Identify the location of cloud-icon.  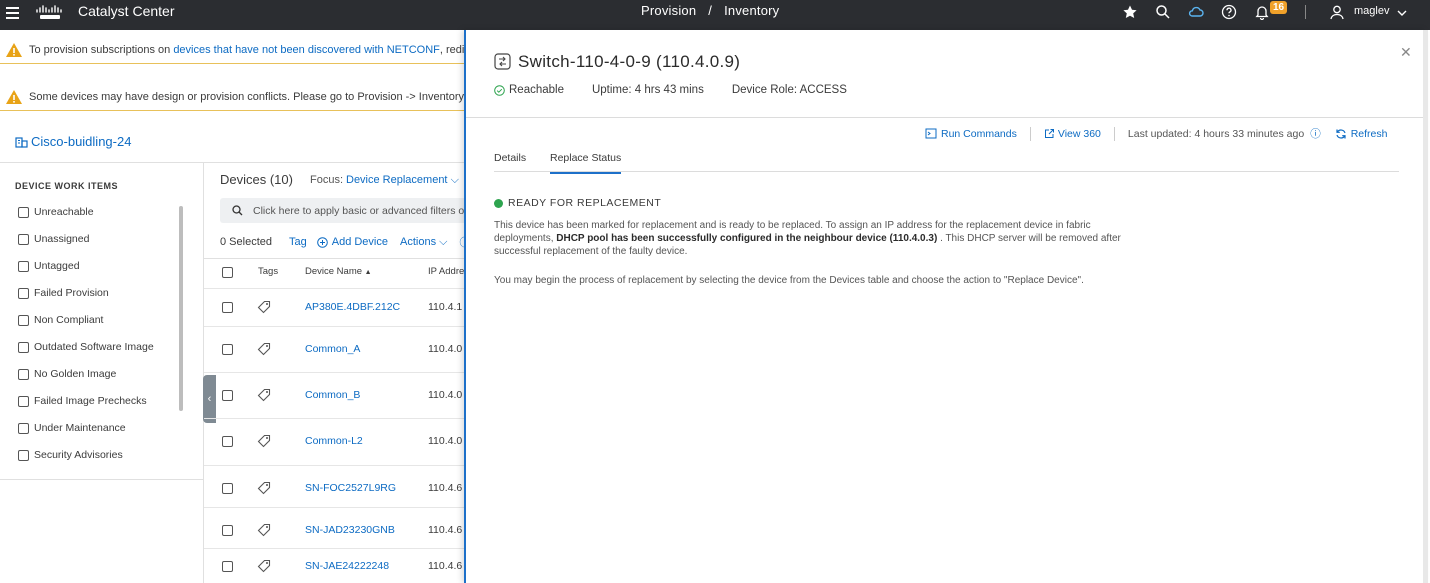
(1196, 12).